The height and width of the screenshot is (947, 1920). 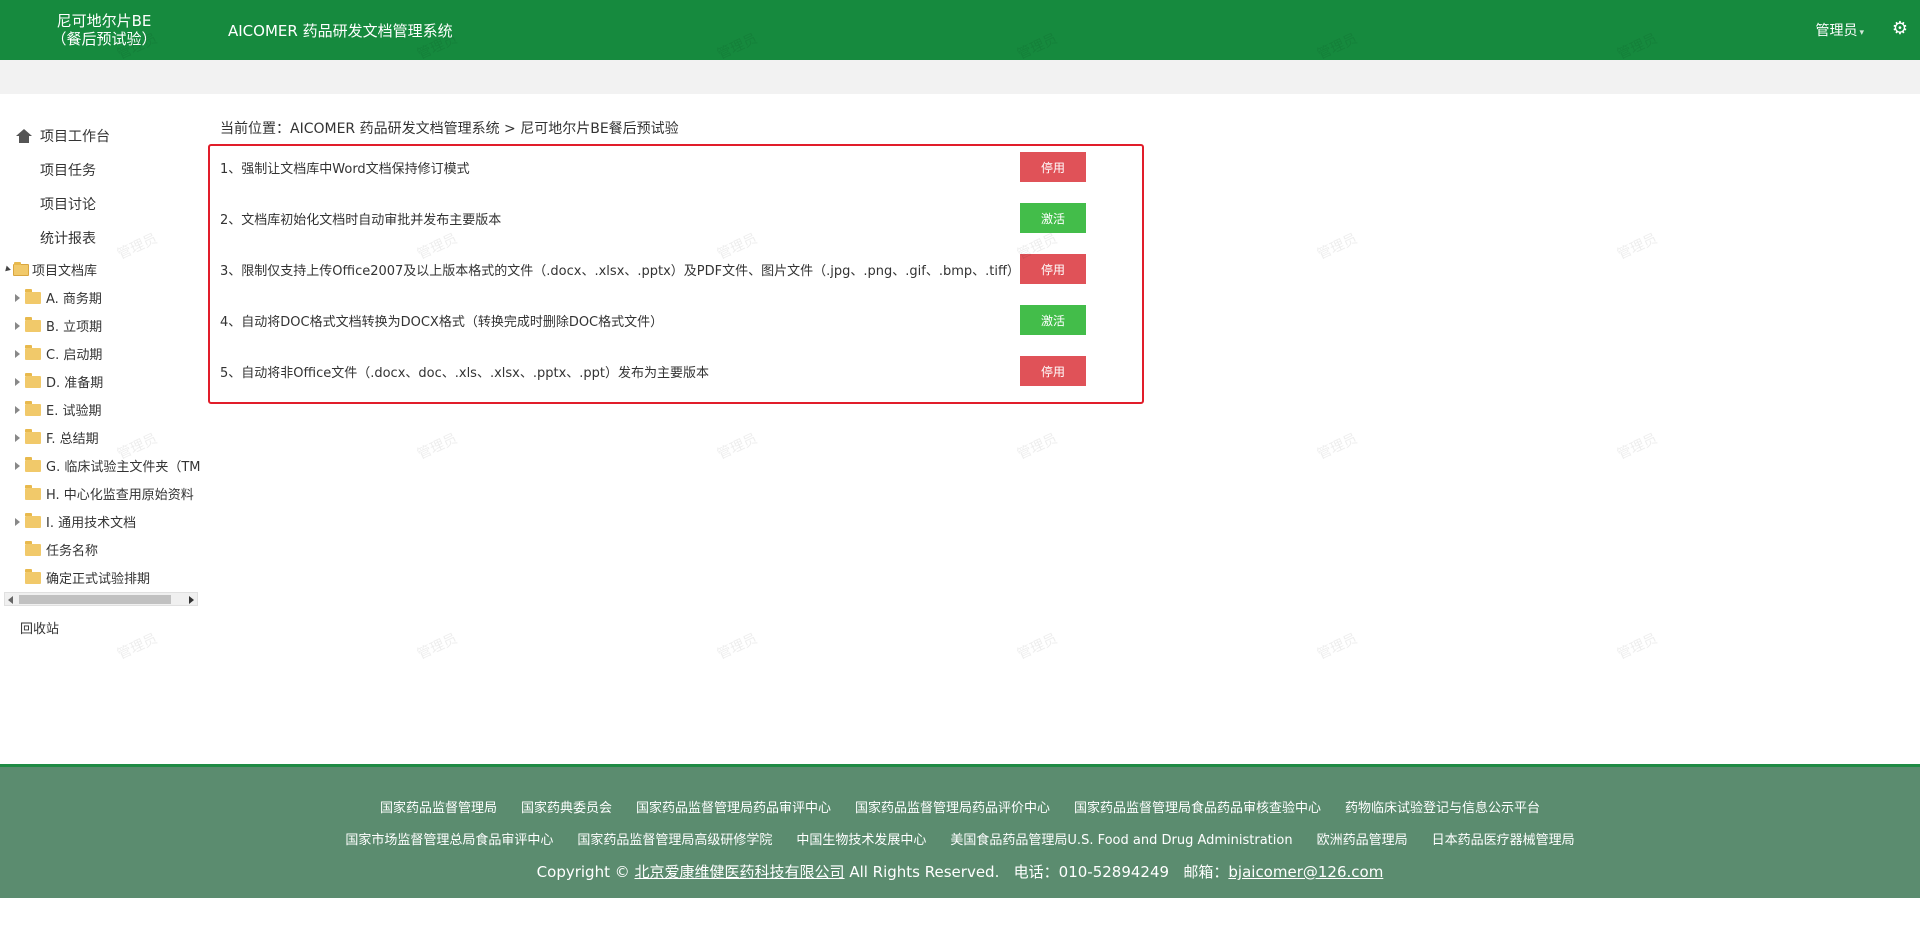 What do you see at coordinates (58, 325) in the screenshot?
I see `tree-item: B. 立项期` at bounding box center [58, 325].